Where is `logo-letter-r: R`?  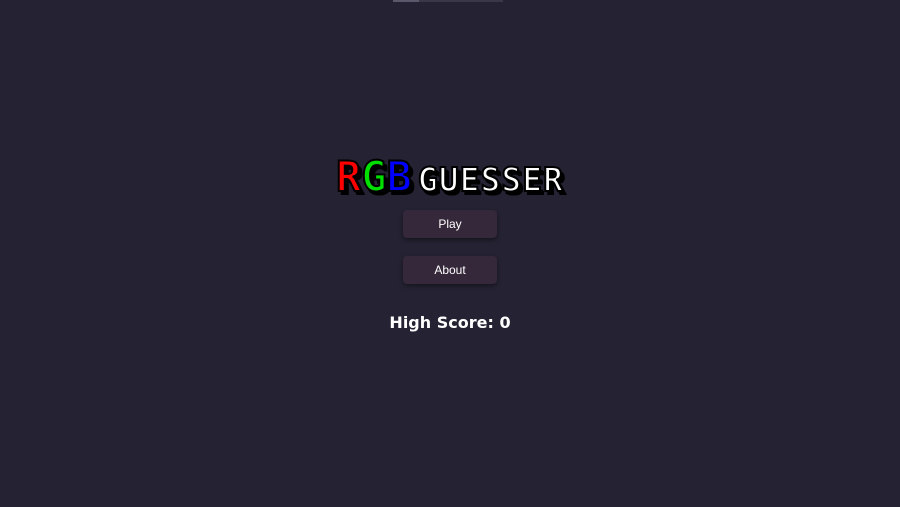 logo-letter-r: R is located at coordinates (348, 176).